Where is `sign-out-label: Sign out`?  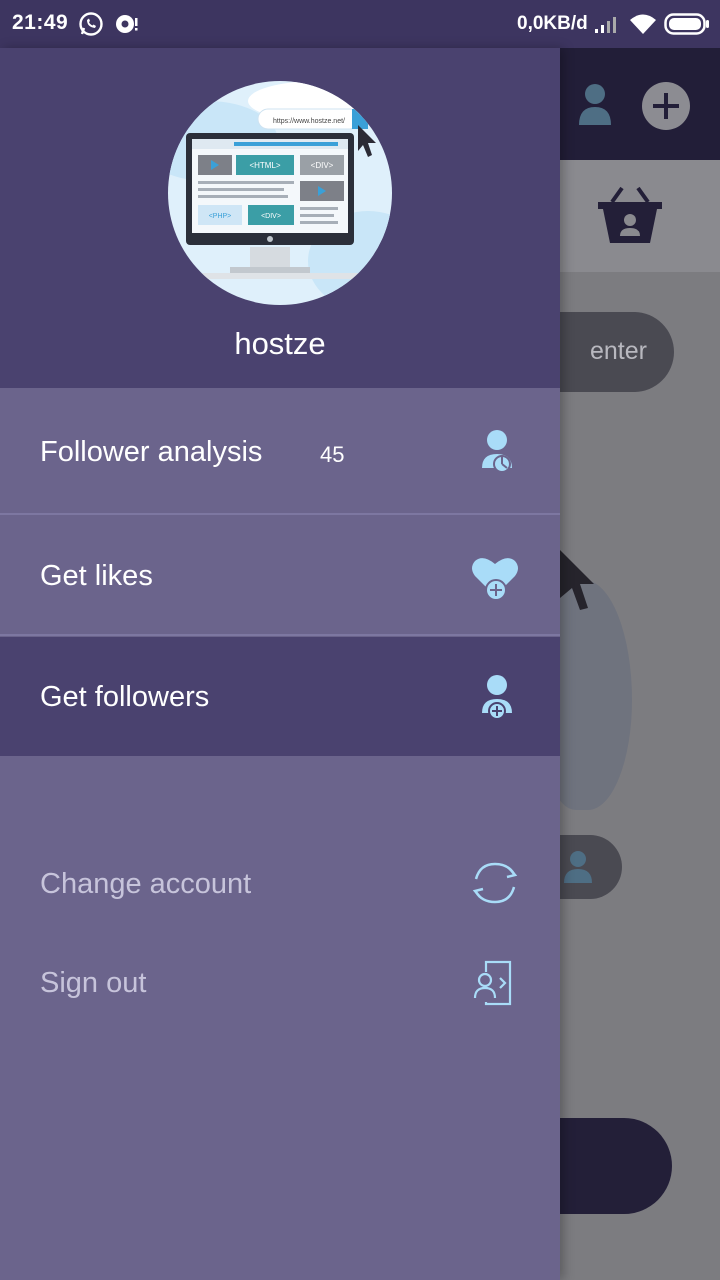 sign-out-label: Sign out is located at coordinates (93, 983).